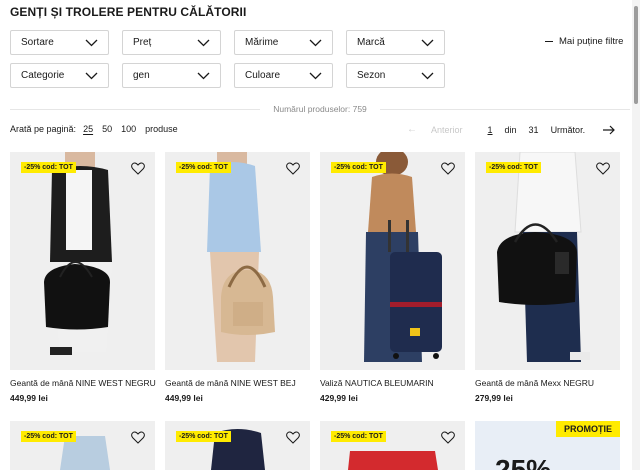 This screenshot has width=640, height=470. I want to click on less-filters-button: Mai puține filtre, so click(584, 41).